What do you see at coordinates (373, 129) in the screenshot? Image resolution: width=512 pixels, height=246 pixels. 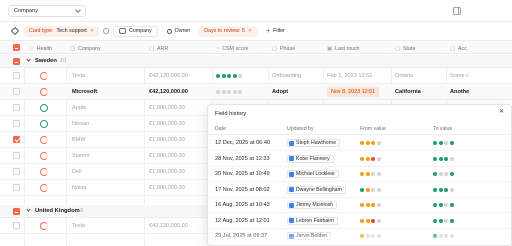 I see `header-from-value: From value` at bounding box center [373, 129].